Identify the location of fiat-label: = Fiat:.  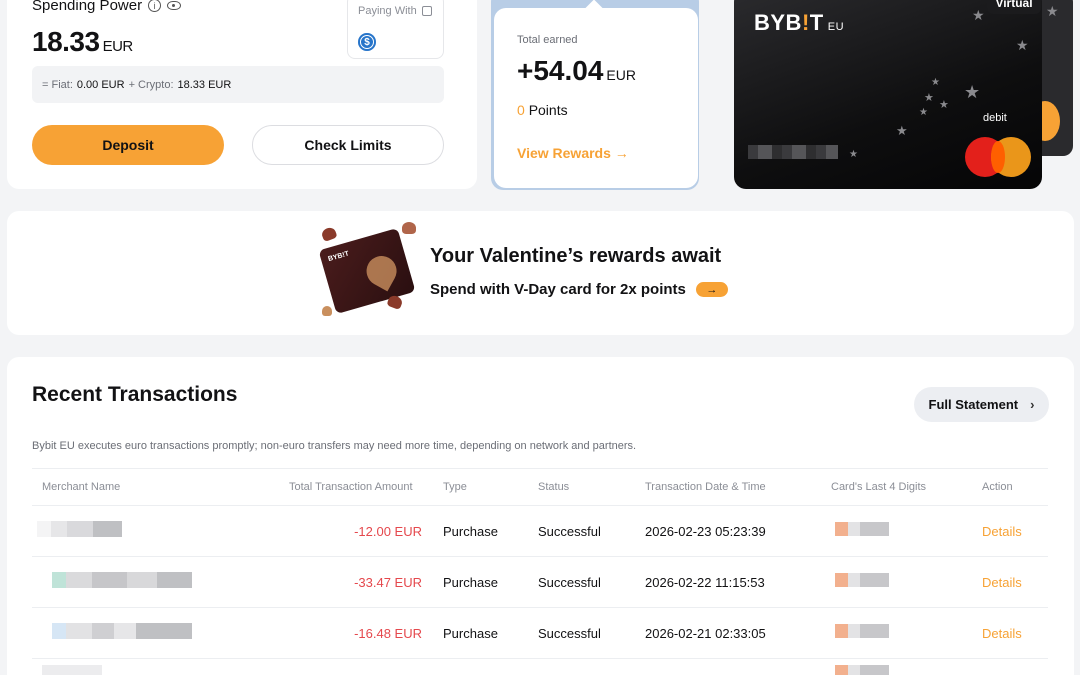
(57, 84).